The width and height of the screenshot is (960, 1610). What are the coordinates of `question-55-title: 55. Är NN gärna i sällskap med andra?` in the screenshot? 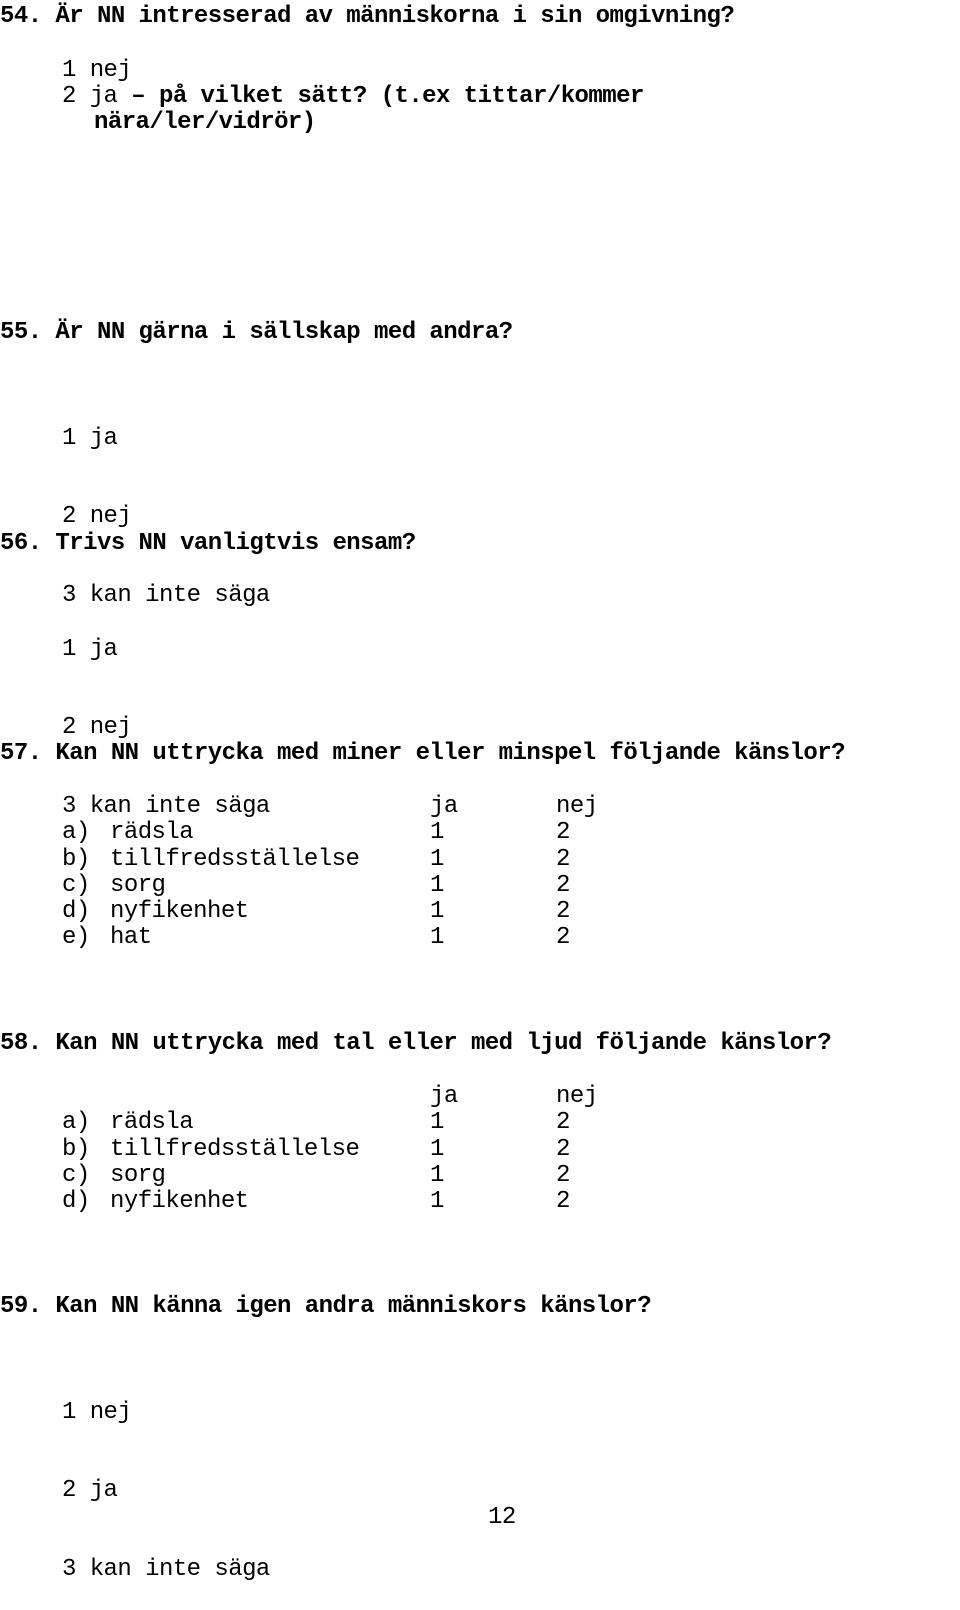 It's located at (256, 332).